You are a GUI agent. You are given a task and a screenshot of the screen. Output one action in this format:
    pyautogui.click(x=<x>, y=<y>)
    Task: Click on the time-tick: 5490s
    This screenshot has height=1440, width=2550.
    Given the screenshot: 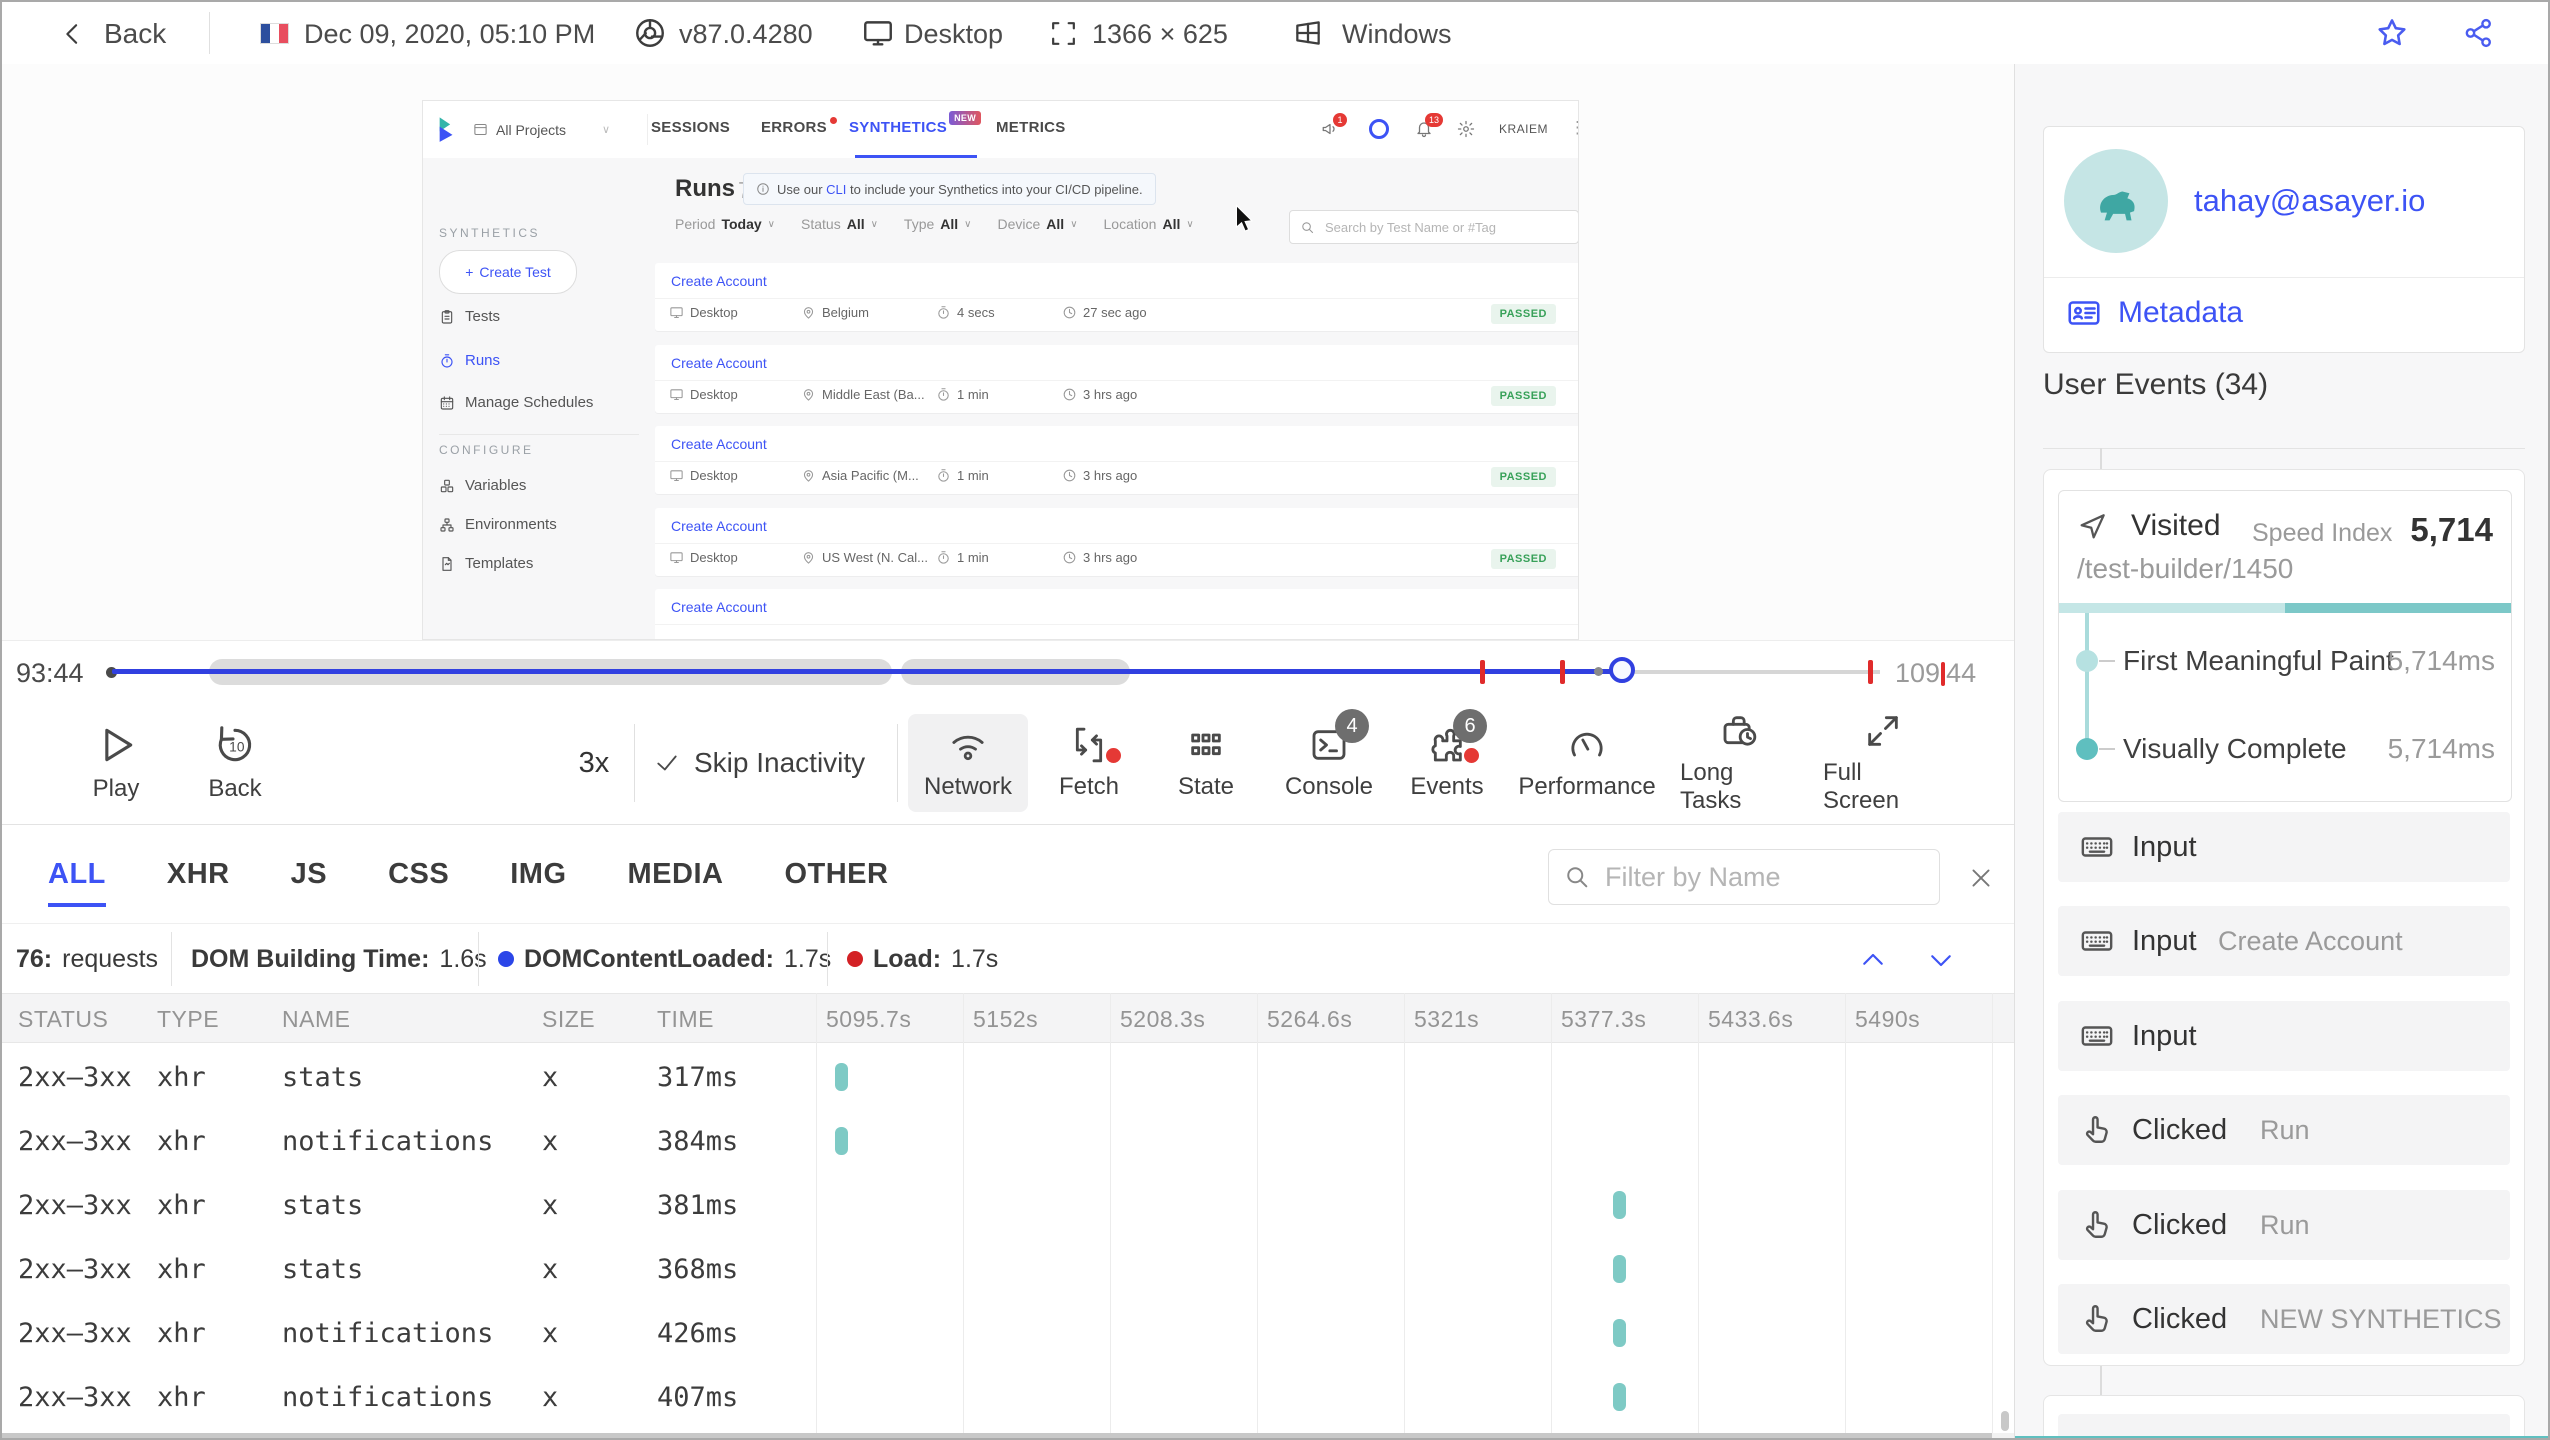 What is the action you would take?
    pyautogui.click(x=1888, y=1019)
    